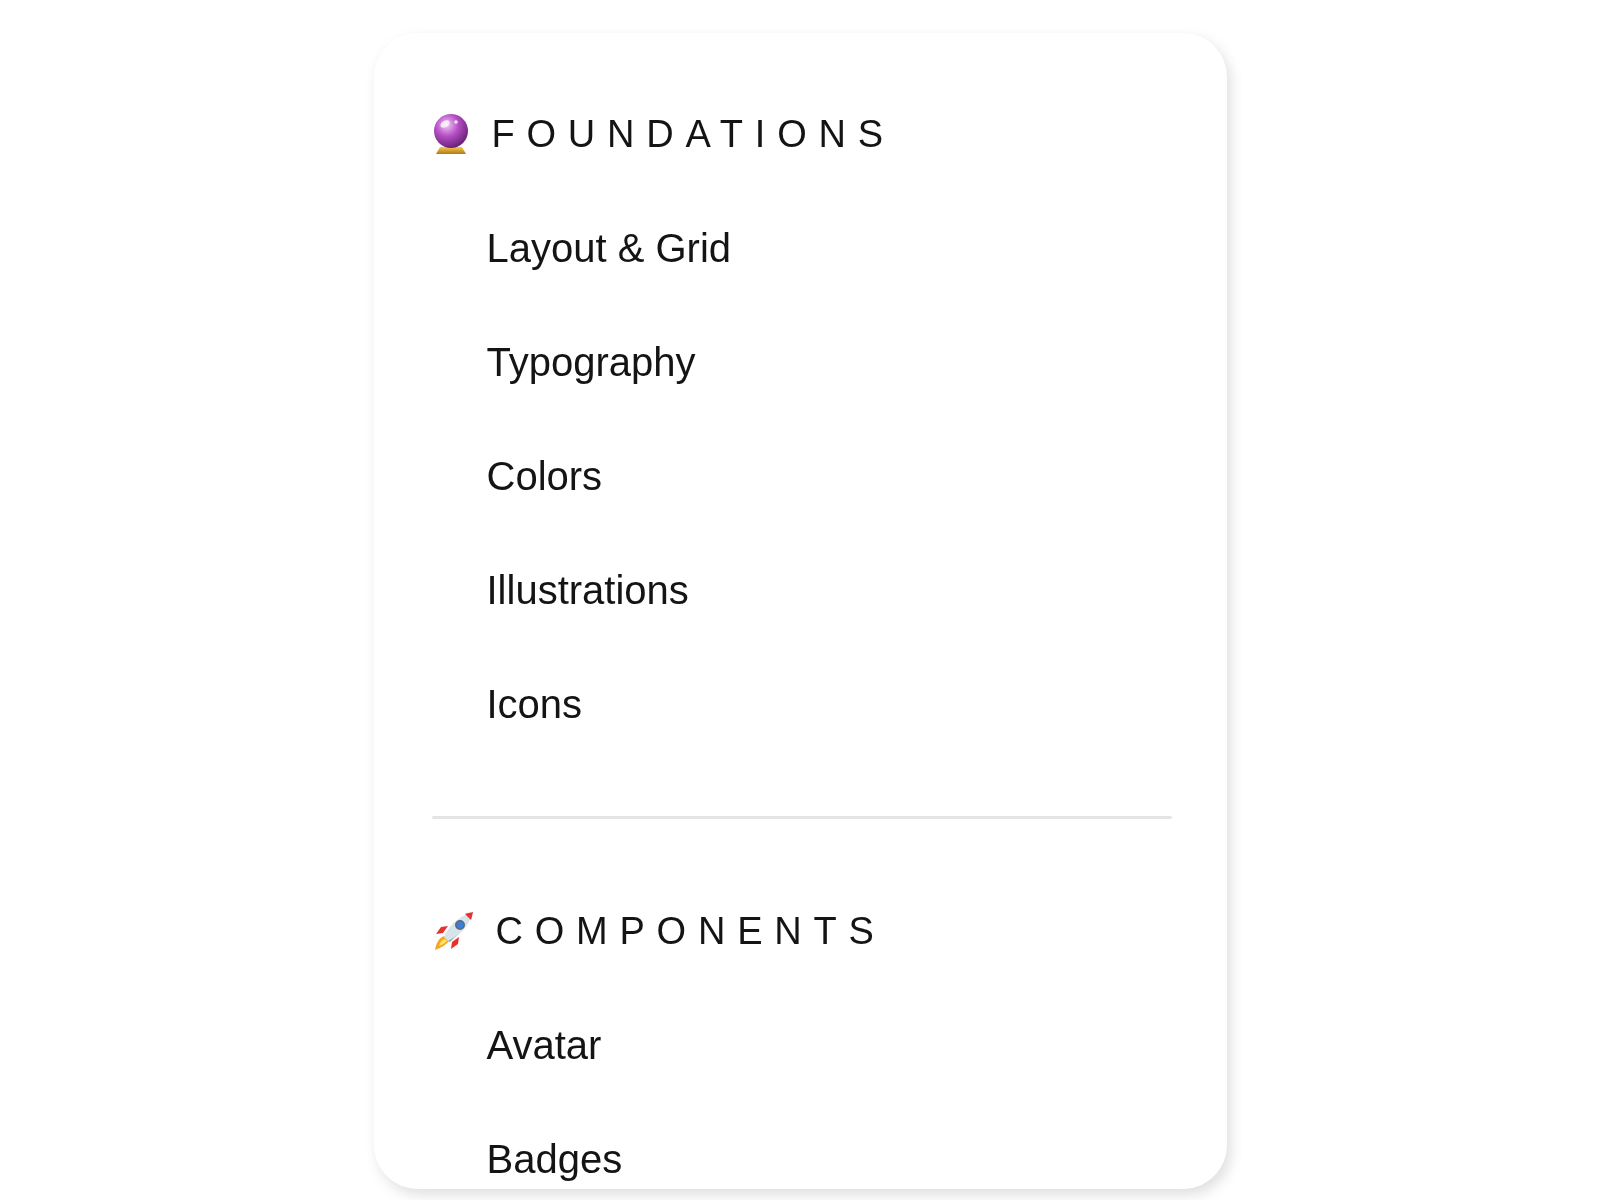  What do you see at coordinates (693, 134) in the screenshot?
I see `section-heading: FOUNDATIONS` at bounding box center [693, 134].